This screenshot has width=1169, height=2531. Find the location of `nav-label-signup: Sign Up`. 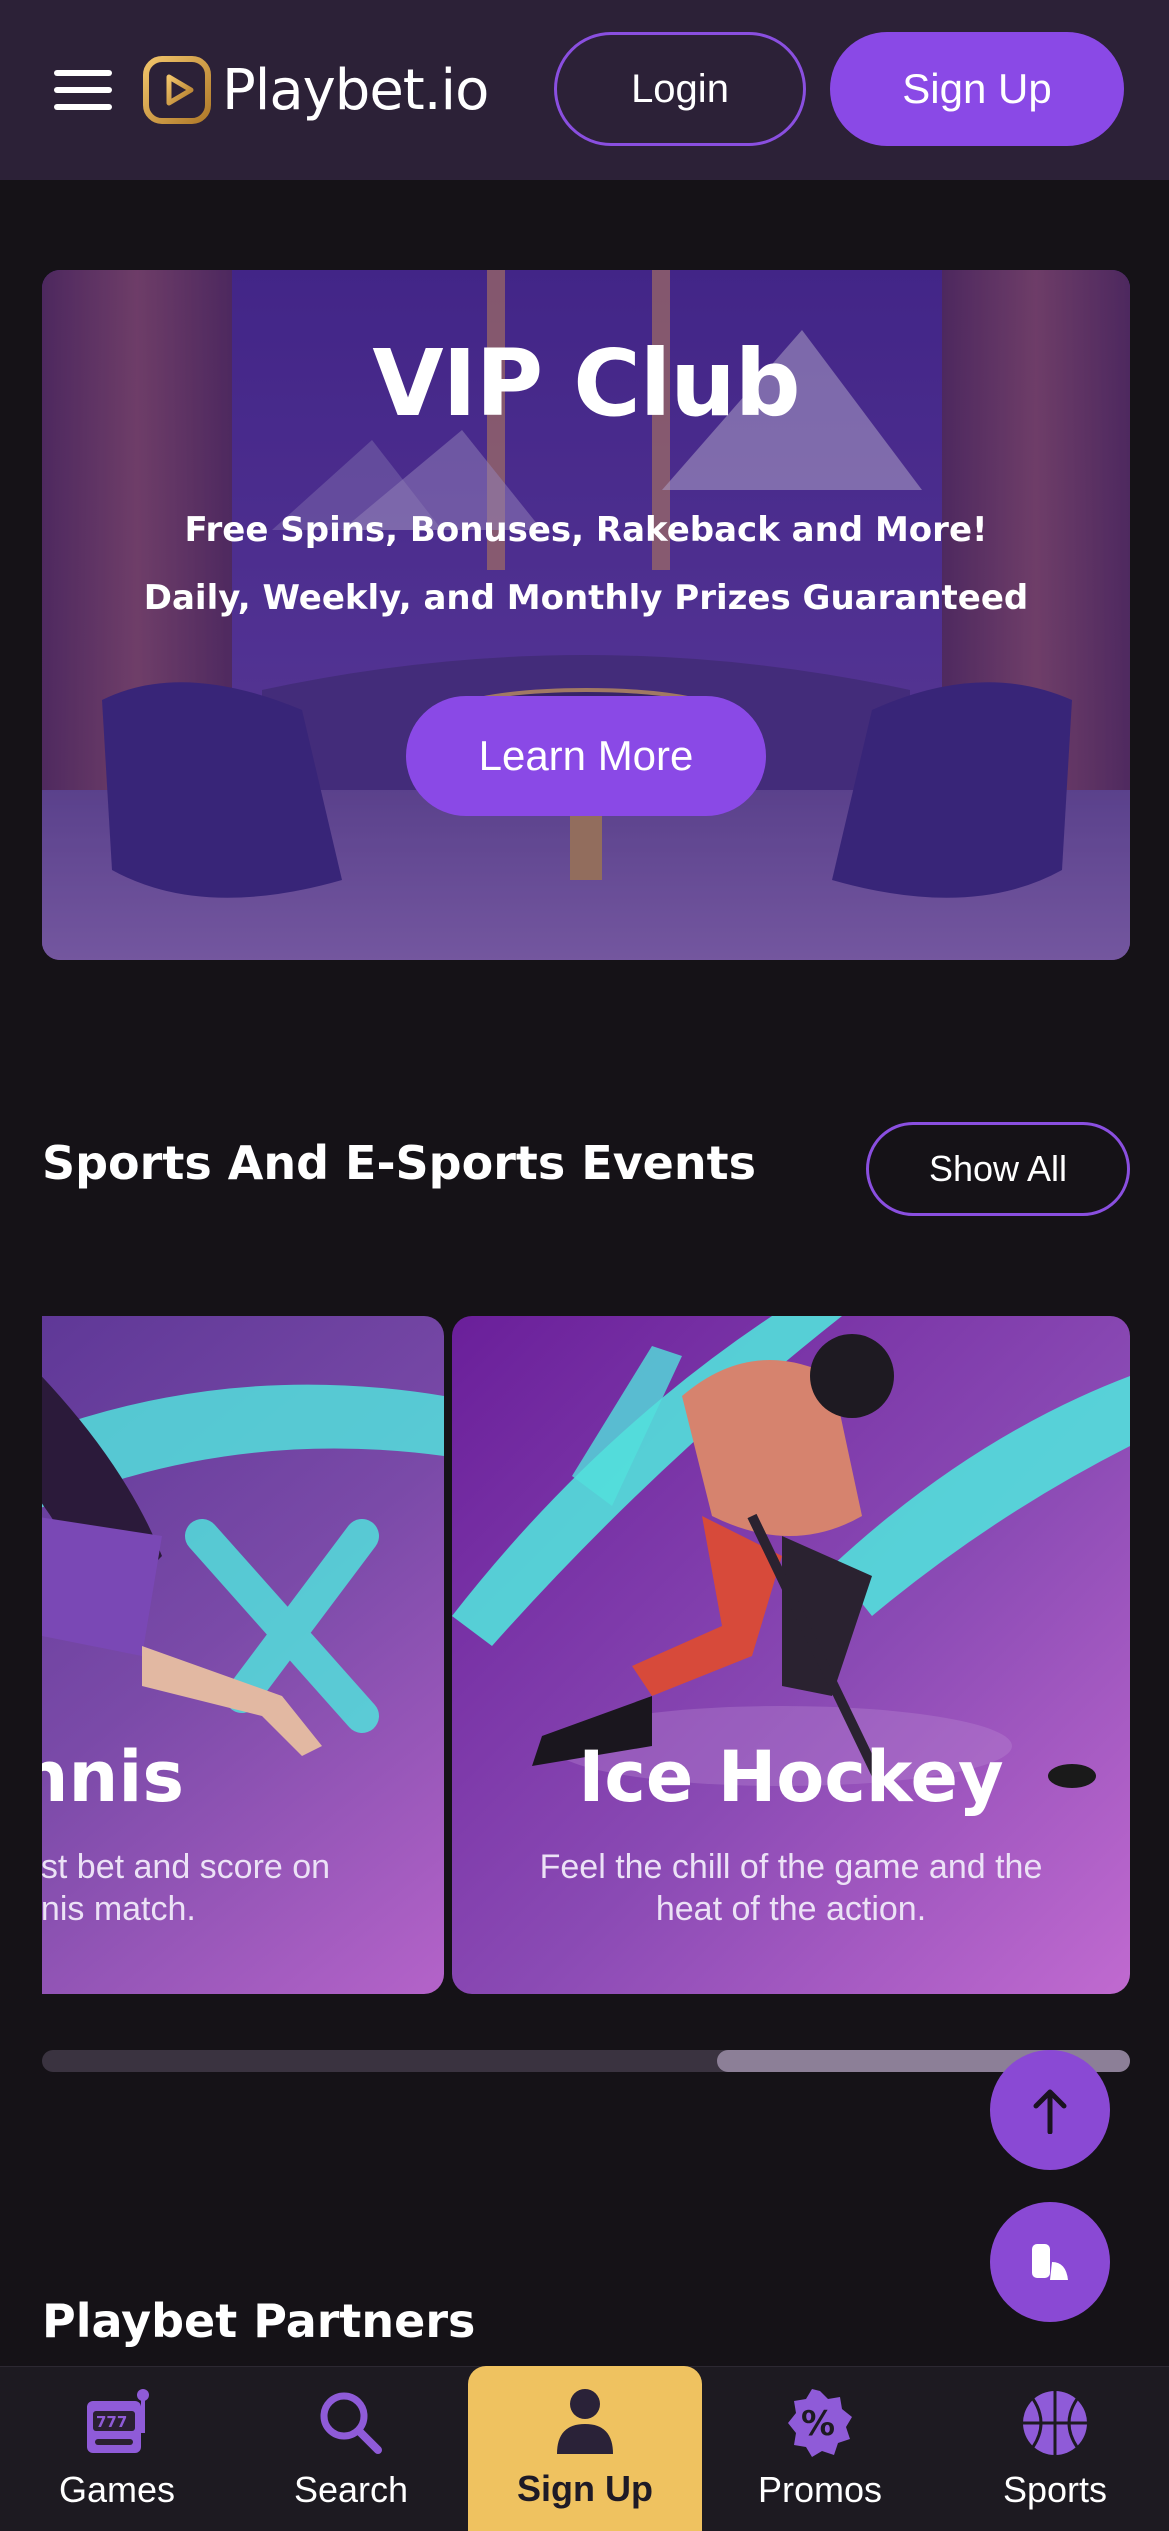

nav-label-signup: Sign Up is located at coordinates (585, 2488).